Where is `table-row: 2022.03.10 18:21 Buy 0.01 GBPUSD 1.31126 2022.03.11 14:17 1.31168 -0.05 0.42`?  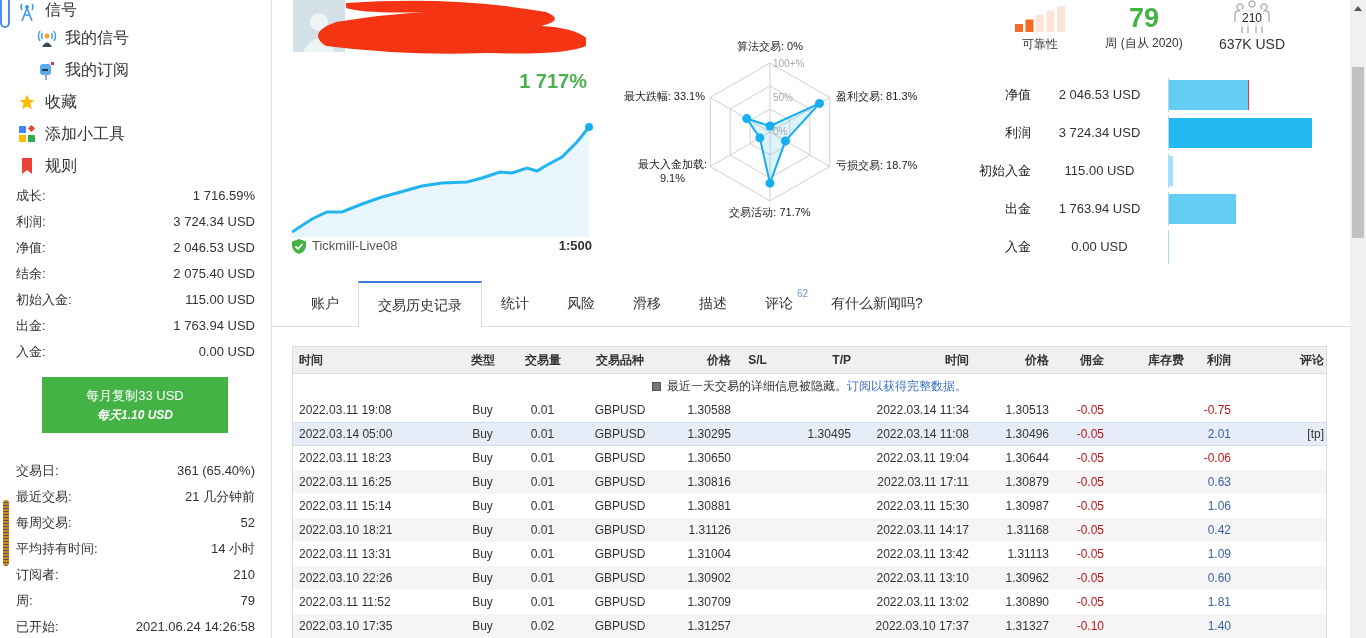
table-row: 2022.03.10 18:21 Buy 0.01 GBPUSD 1.31126 2022.03.11 14:17 1.31168 -0.05 0.42 is located at coordinates (809, 530).